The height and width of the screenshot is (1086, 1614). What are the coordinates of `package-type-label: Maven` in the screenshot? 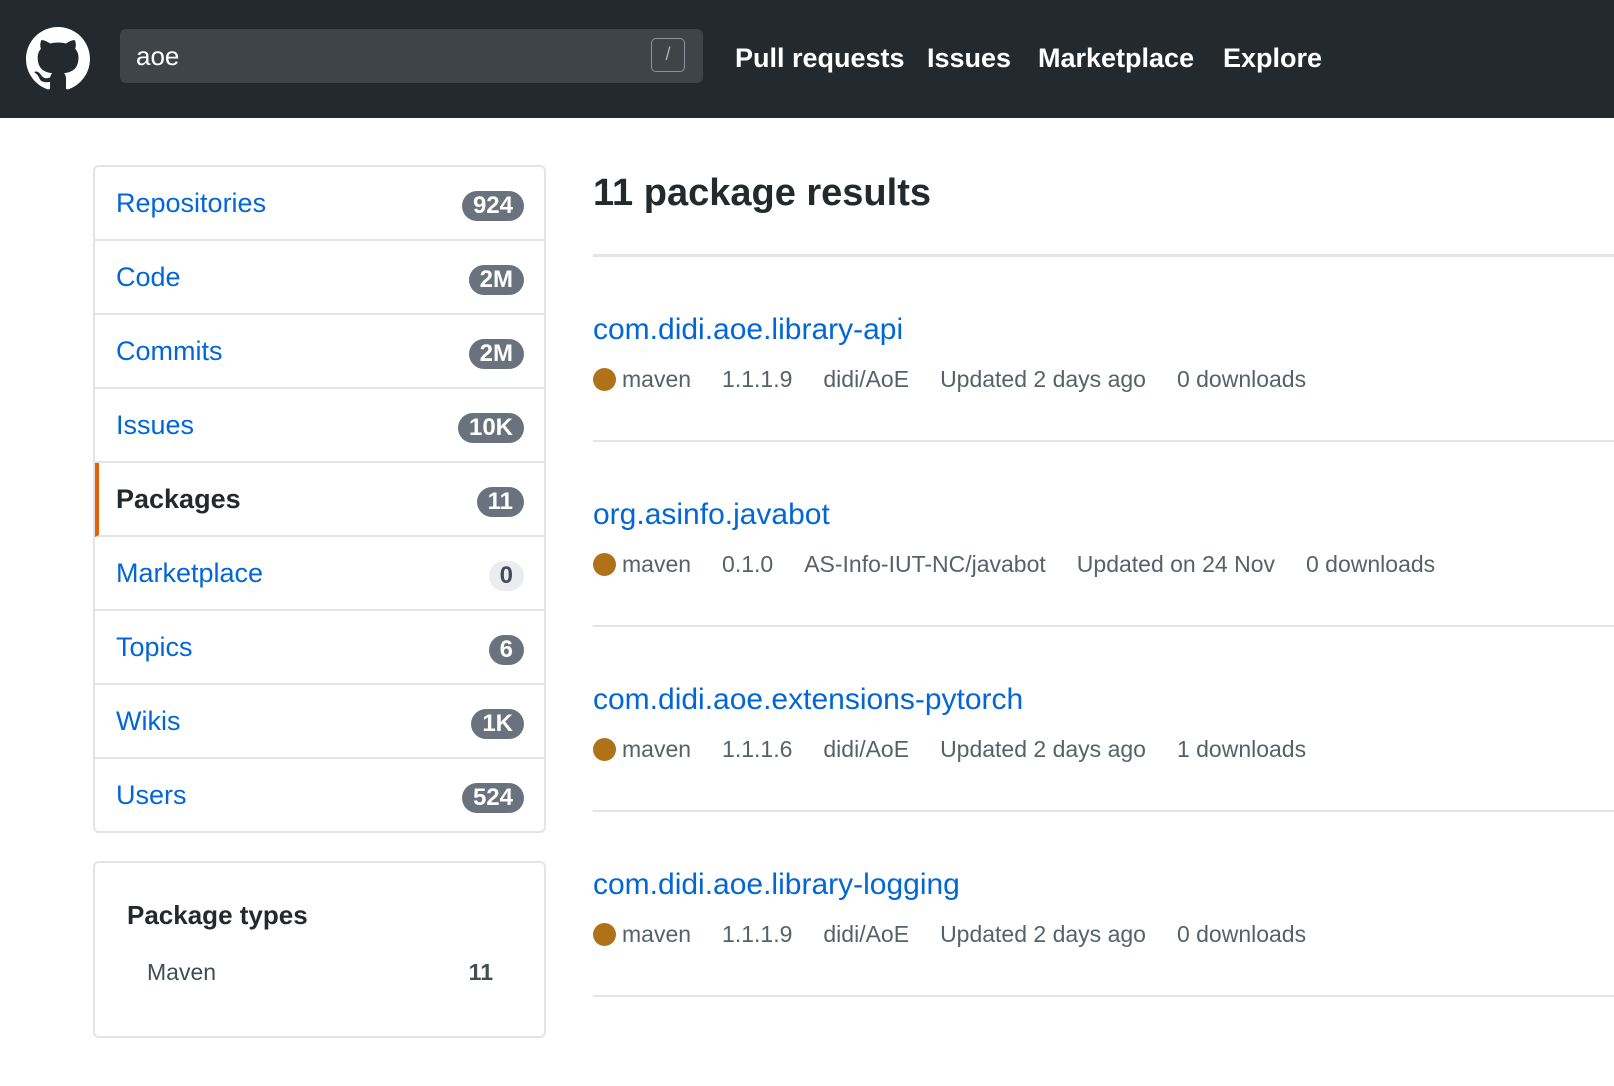 It's located at (182, 972).